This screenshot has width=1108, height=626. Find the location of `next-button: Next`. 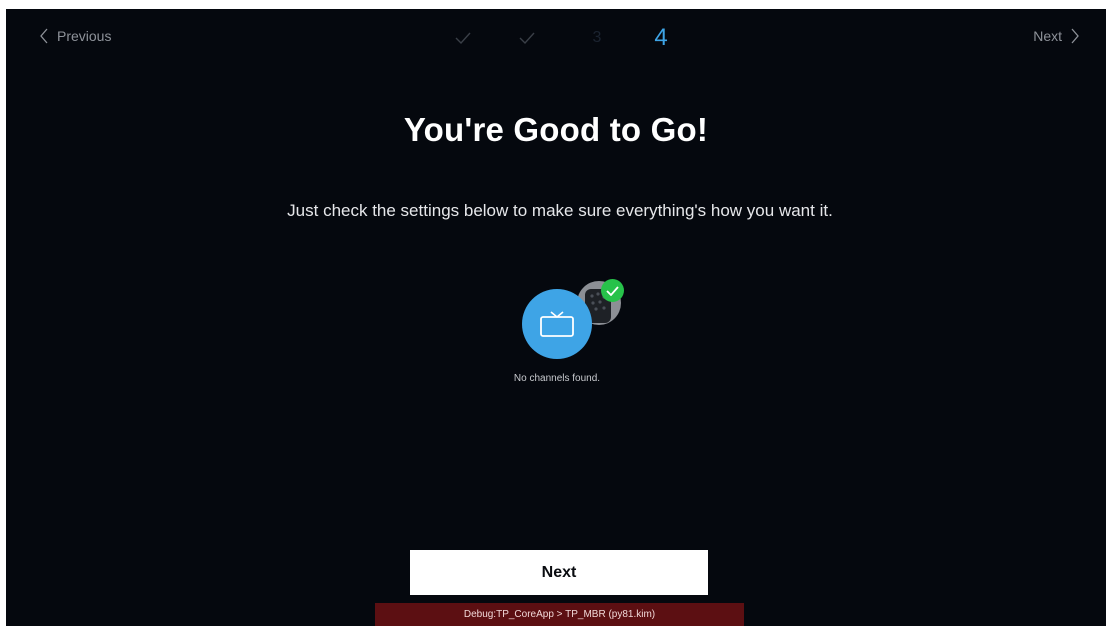

next-button: Next is located at coordinates (559, 572).